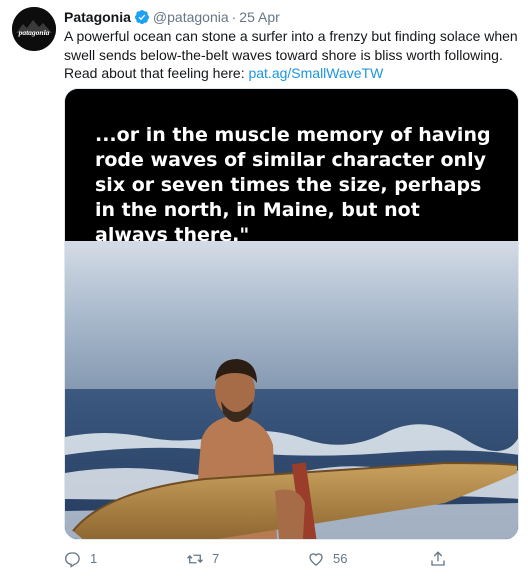  Describe the element at coordinates (274, 559) in the screenshot. I see `tweet-actions: 1 7 56` at that location.